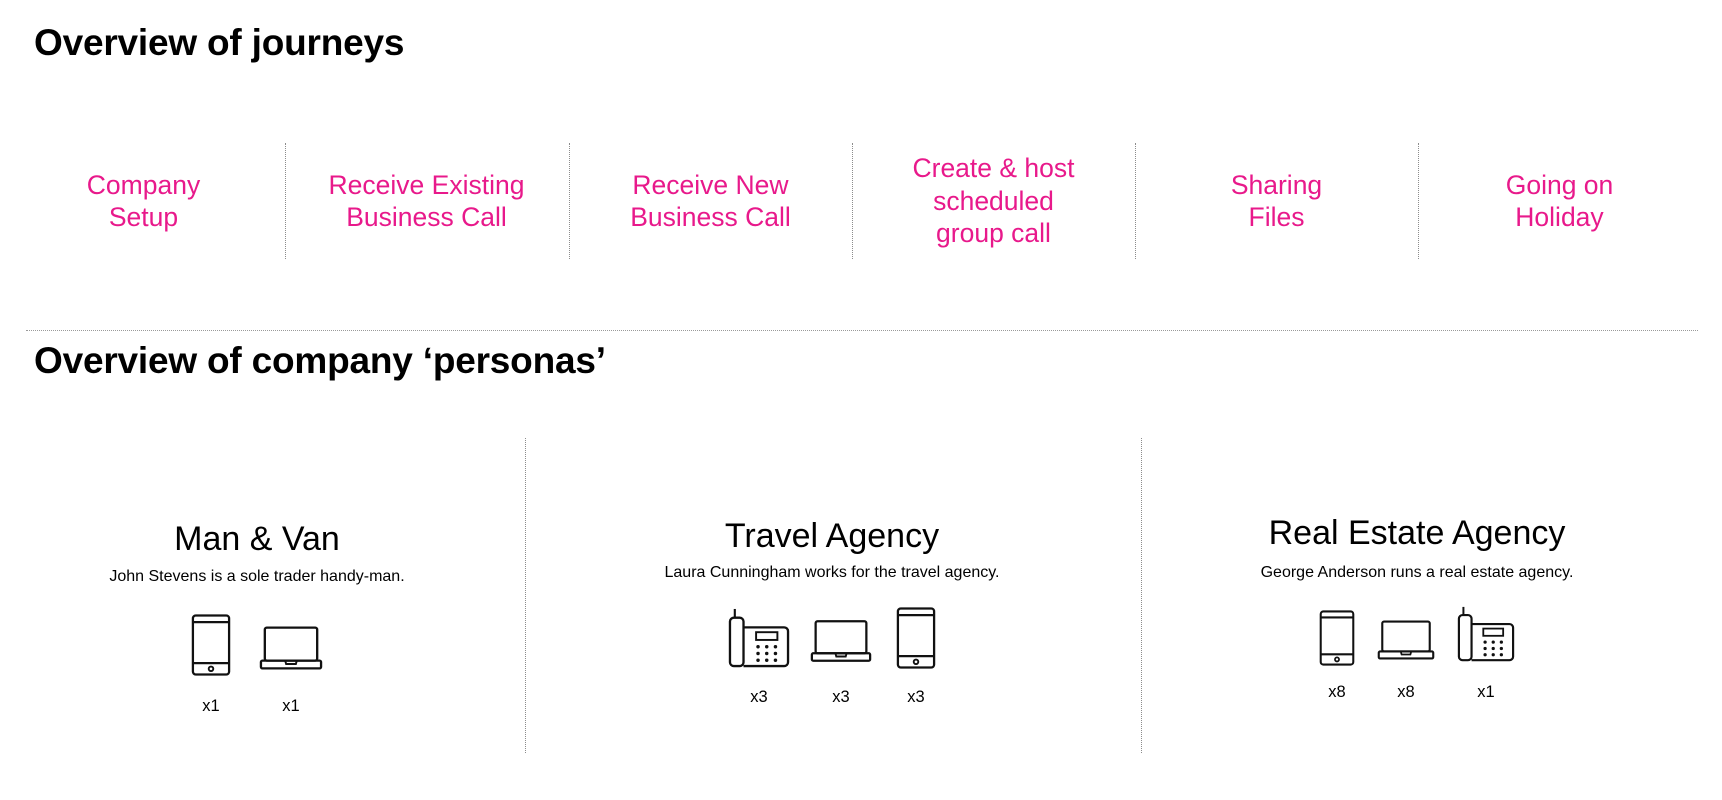  What do you see at coordinates (1141, 595) in the screenshot?
I see `persona-divider` at bounding box center [1141, 595].